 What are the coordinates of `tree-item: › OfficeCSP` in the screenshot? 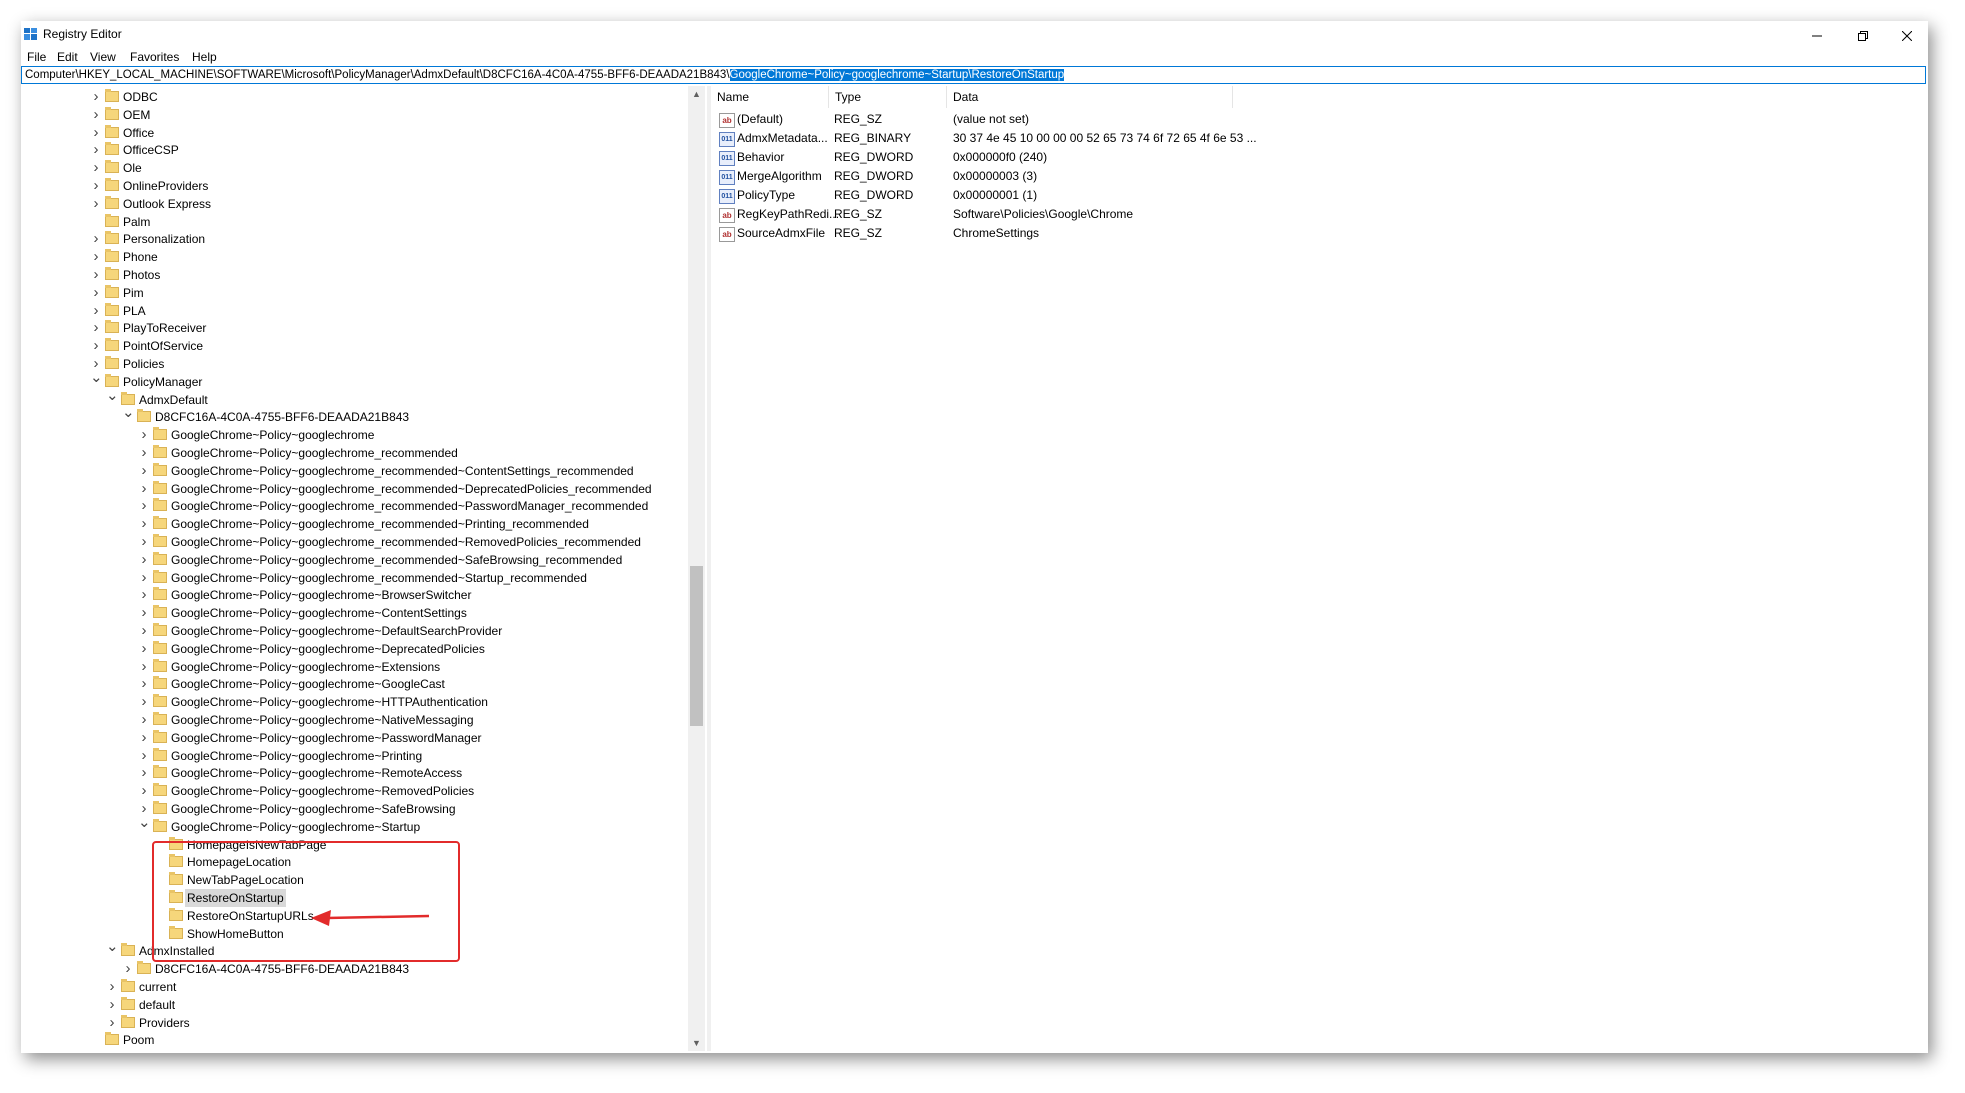 It's located at (351, 150).